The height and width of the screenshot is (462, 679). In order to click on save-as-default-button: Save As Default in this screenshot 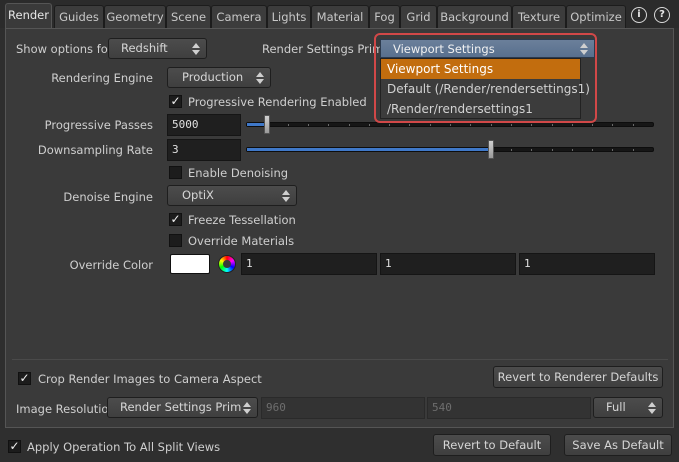, I will do `click(618, 445)`.